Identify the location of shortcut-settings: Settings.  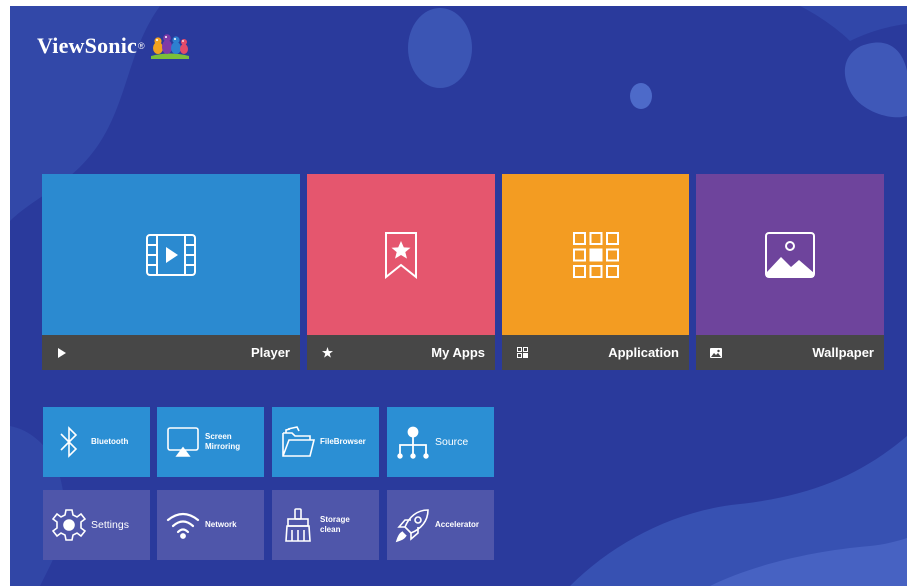
(96, 525).